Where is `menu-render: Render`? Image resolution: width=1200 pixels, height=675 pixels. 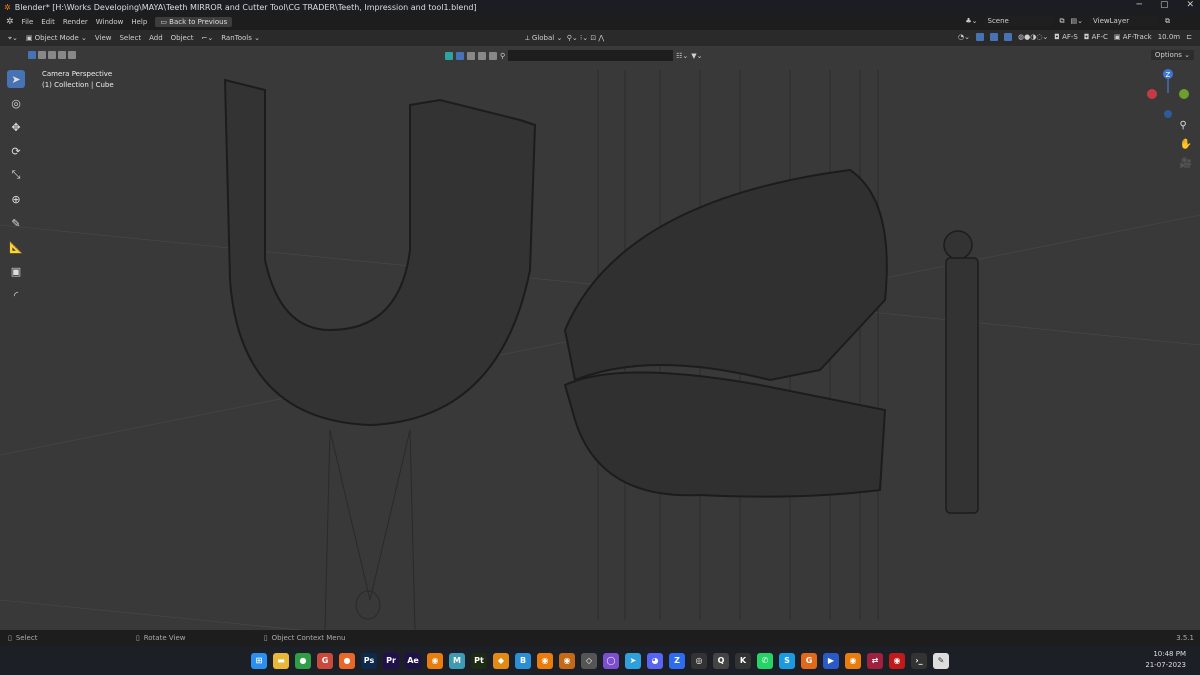
menu-render: Render is located at coordinates (75, 22).